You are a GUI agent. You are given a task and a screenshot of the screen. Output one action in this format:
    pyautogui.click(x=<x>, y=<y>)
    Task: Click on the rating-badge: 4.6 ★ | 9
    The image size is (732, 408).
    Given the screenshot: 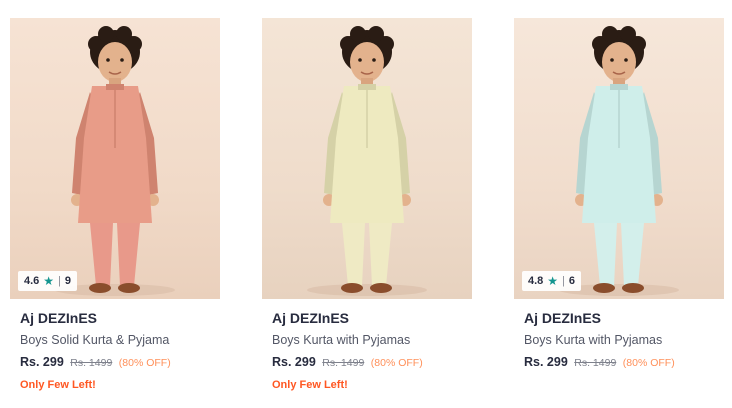 What is the action you would take?
    pyautogui.click(x=48, y=281)
    